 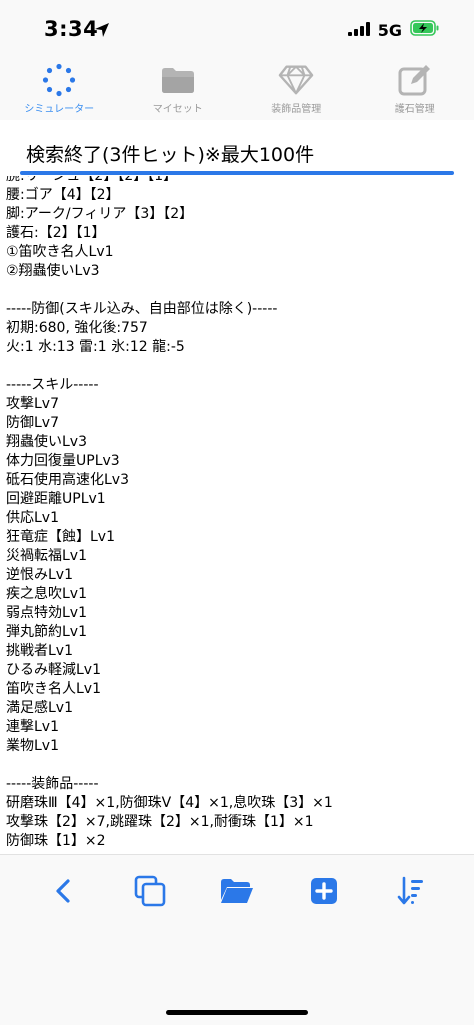 I want to click on tab-myset: マイセット, so click(x=178, y=91).